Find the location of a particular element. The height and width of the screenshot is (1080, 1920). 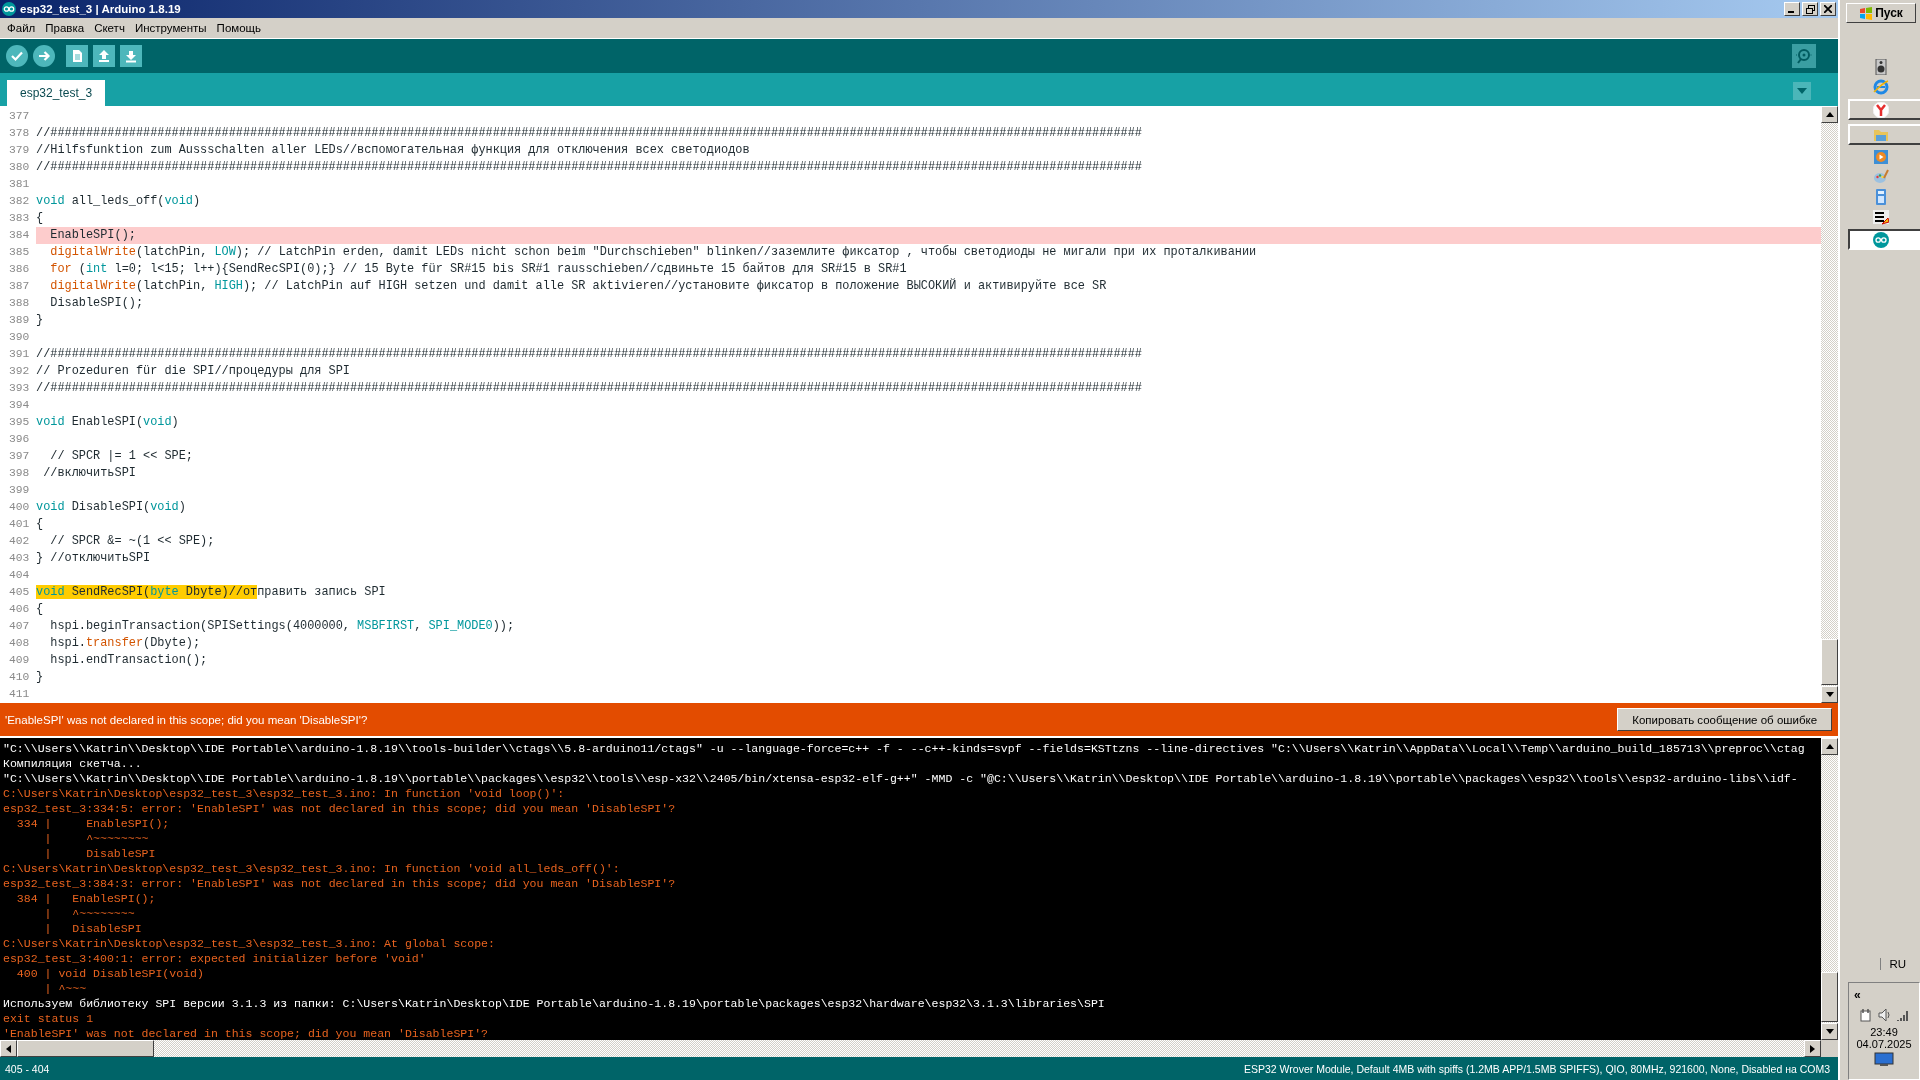

line-number: 395 is located at coordinates (19, 422).